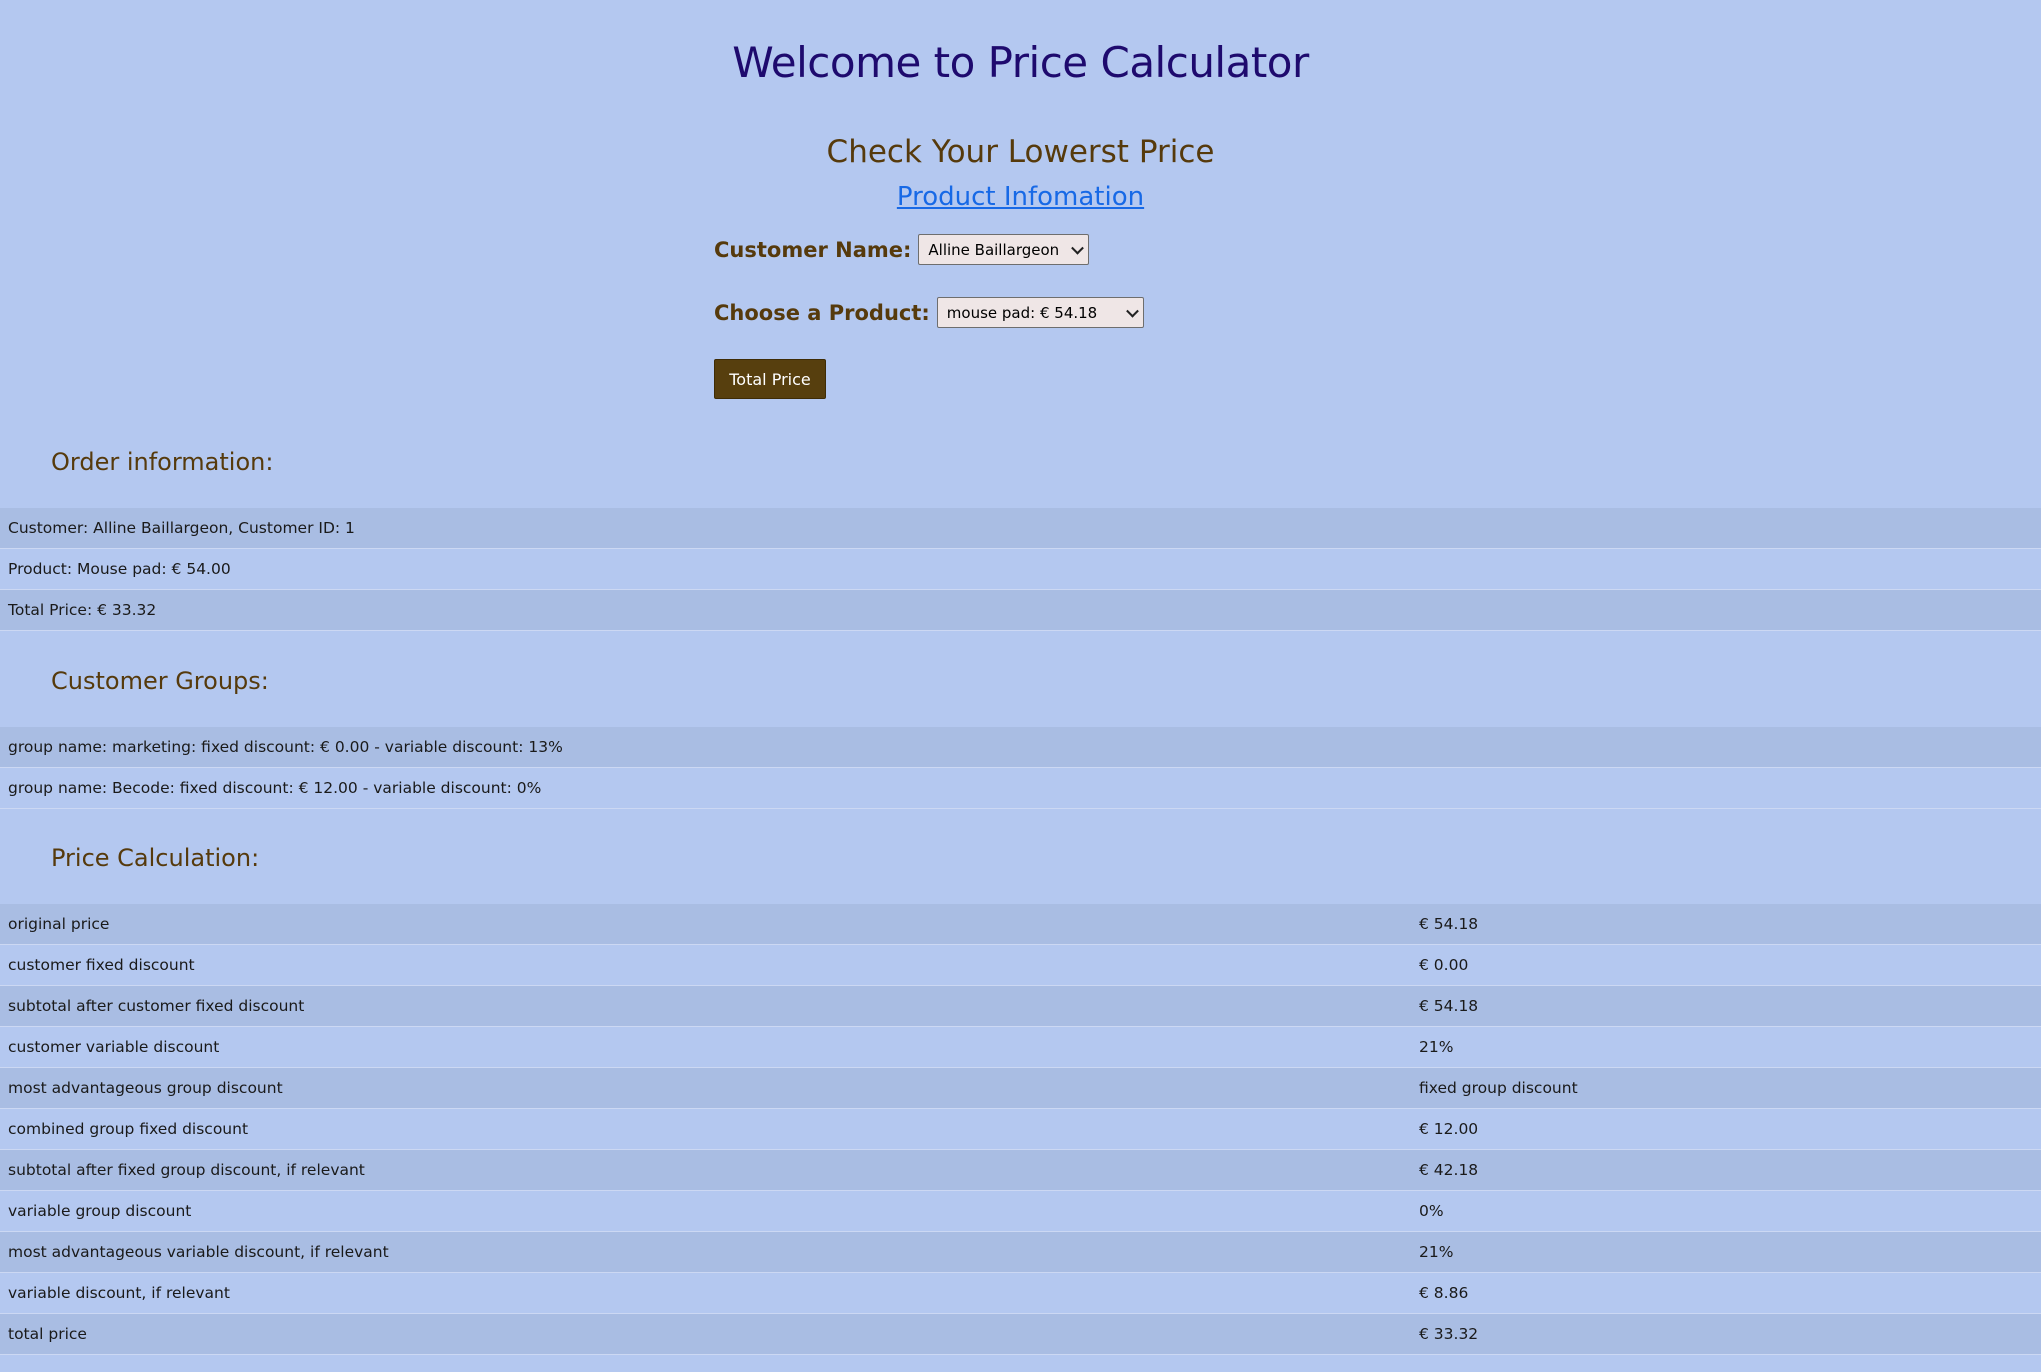 The height and width of the screenshot is (1372, 2041). Describe the element at coordinates (1020, 965) in the screenshot. I see `table-row: customer fixed discount € 0.00` at that location.